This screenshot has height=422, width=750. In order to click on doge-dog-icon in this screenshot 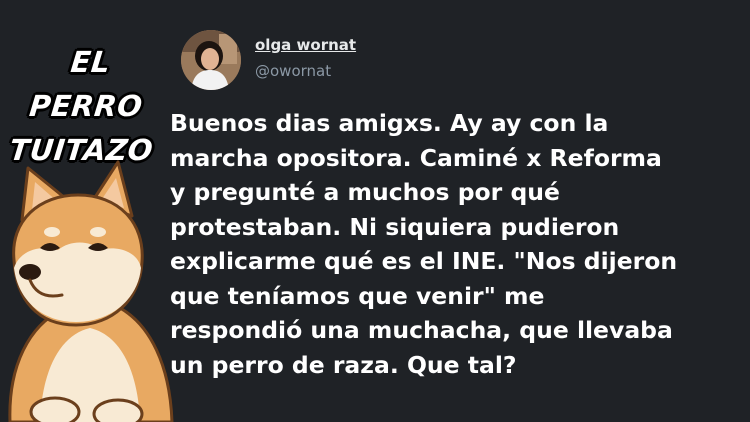, I will do `click(91, 291)`.